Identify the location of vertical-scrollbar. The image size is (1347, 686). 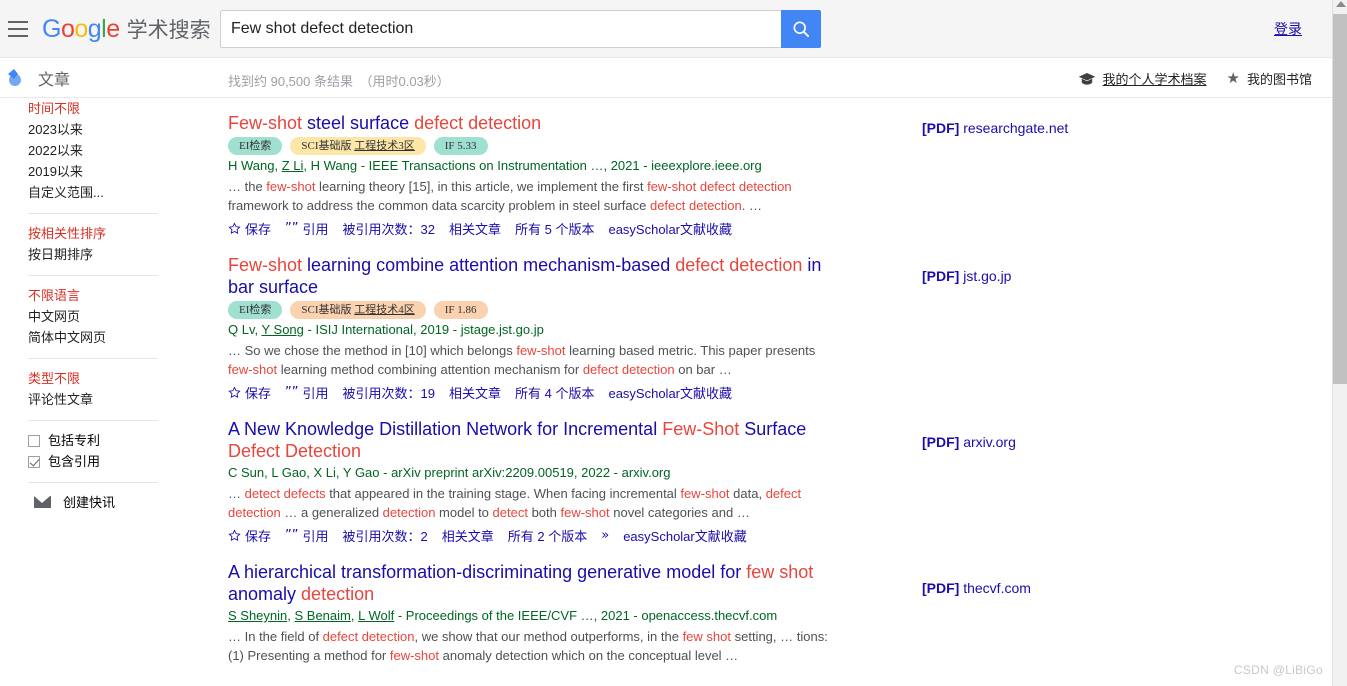
(1339, 343).